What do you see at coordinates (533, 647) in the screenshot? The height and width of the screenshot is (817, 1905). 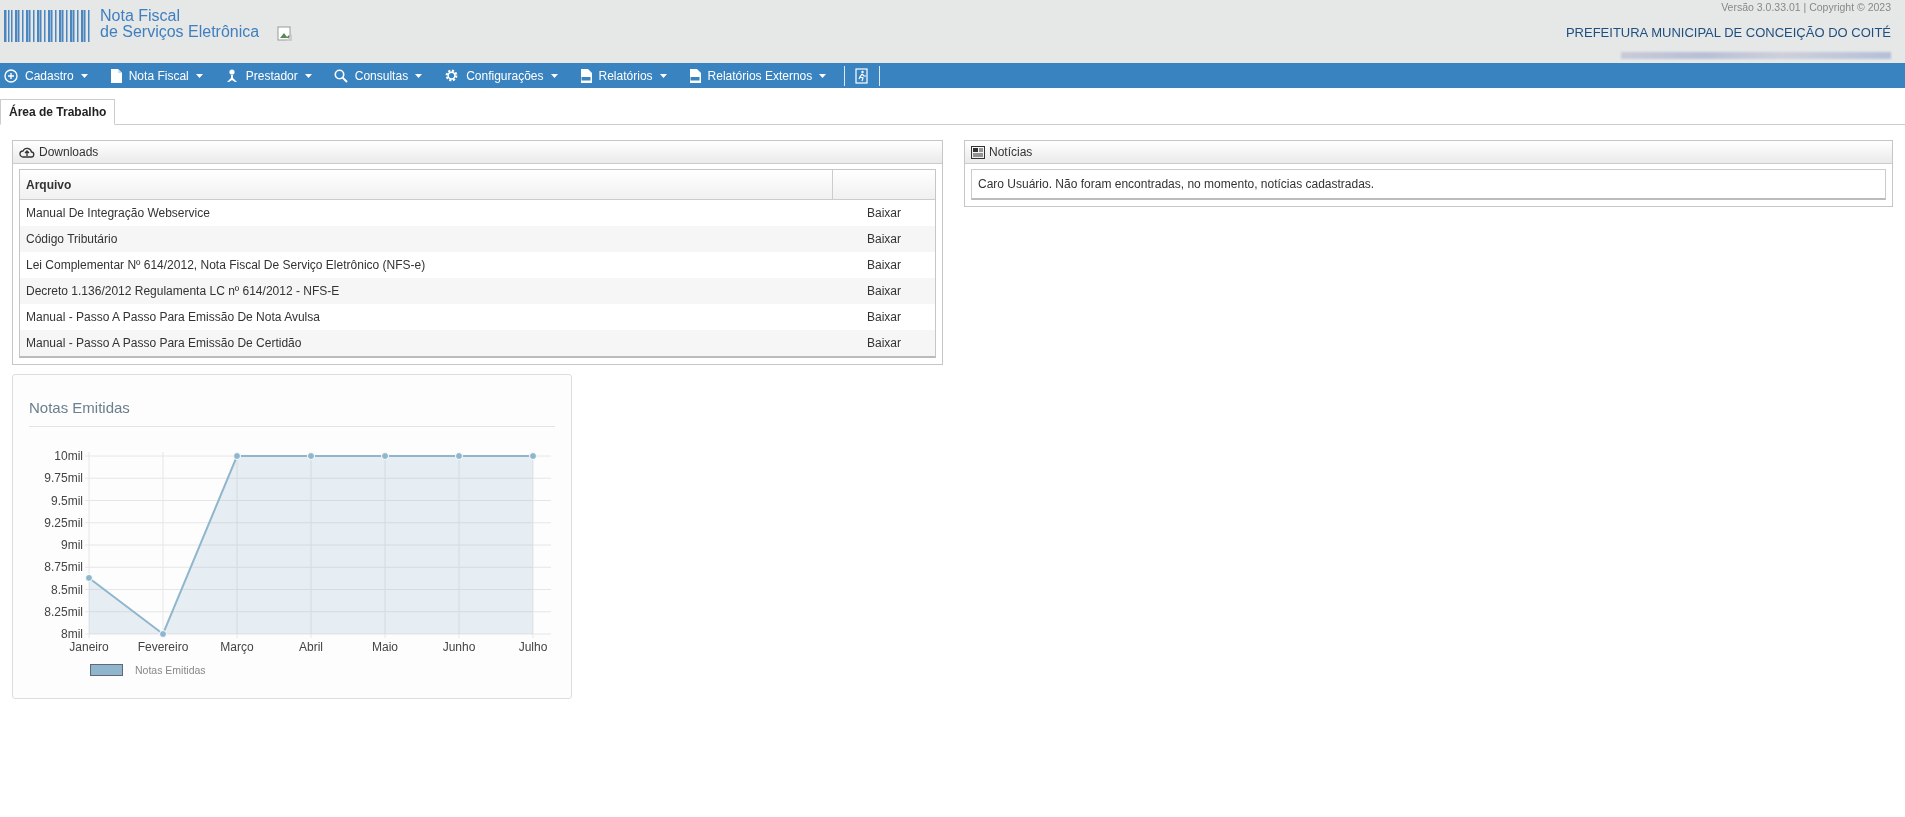 I see `x-axis-label: Julho` at bounding box center [533, 647].